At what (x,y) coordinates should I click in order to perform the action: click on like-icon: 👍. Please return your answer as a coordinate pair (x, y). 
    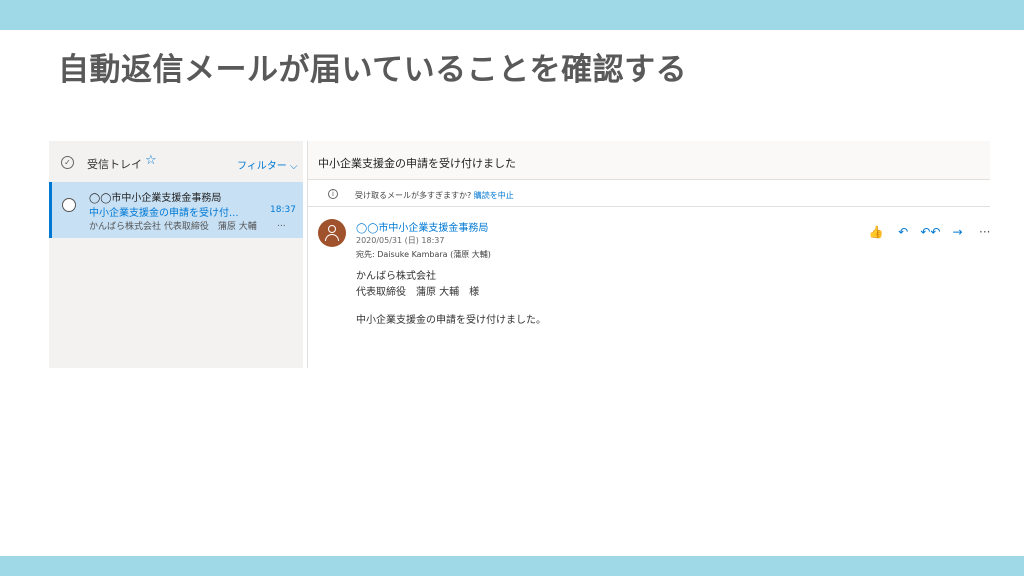
    Looking at the image, I should click on (876, 232).